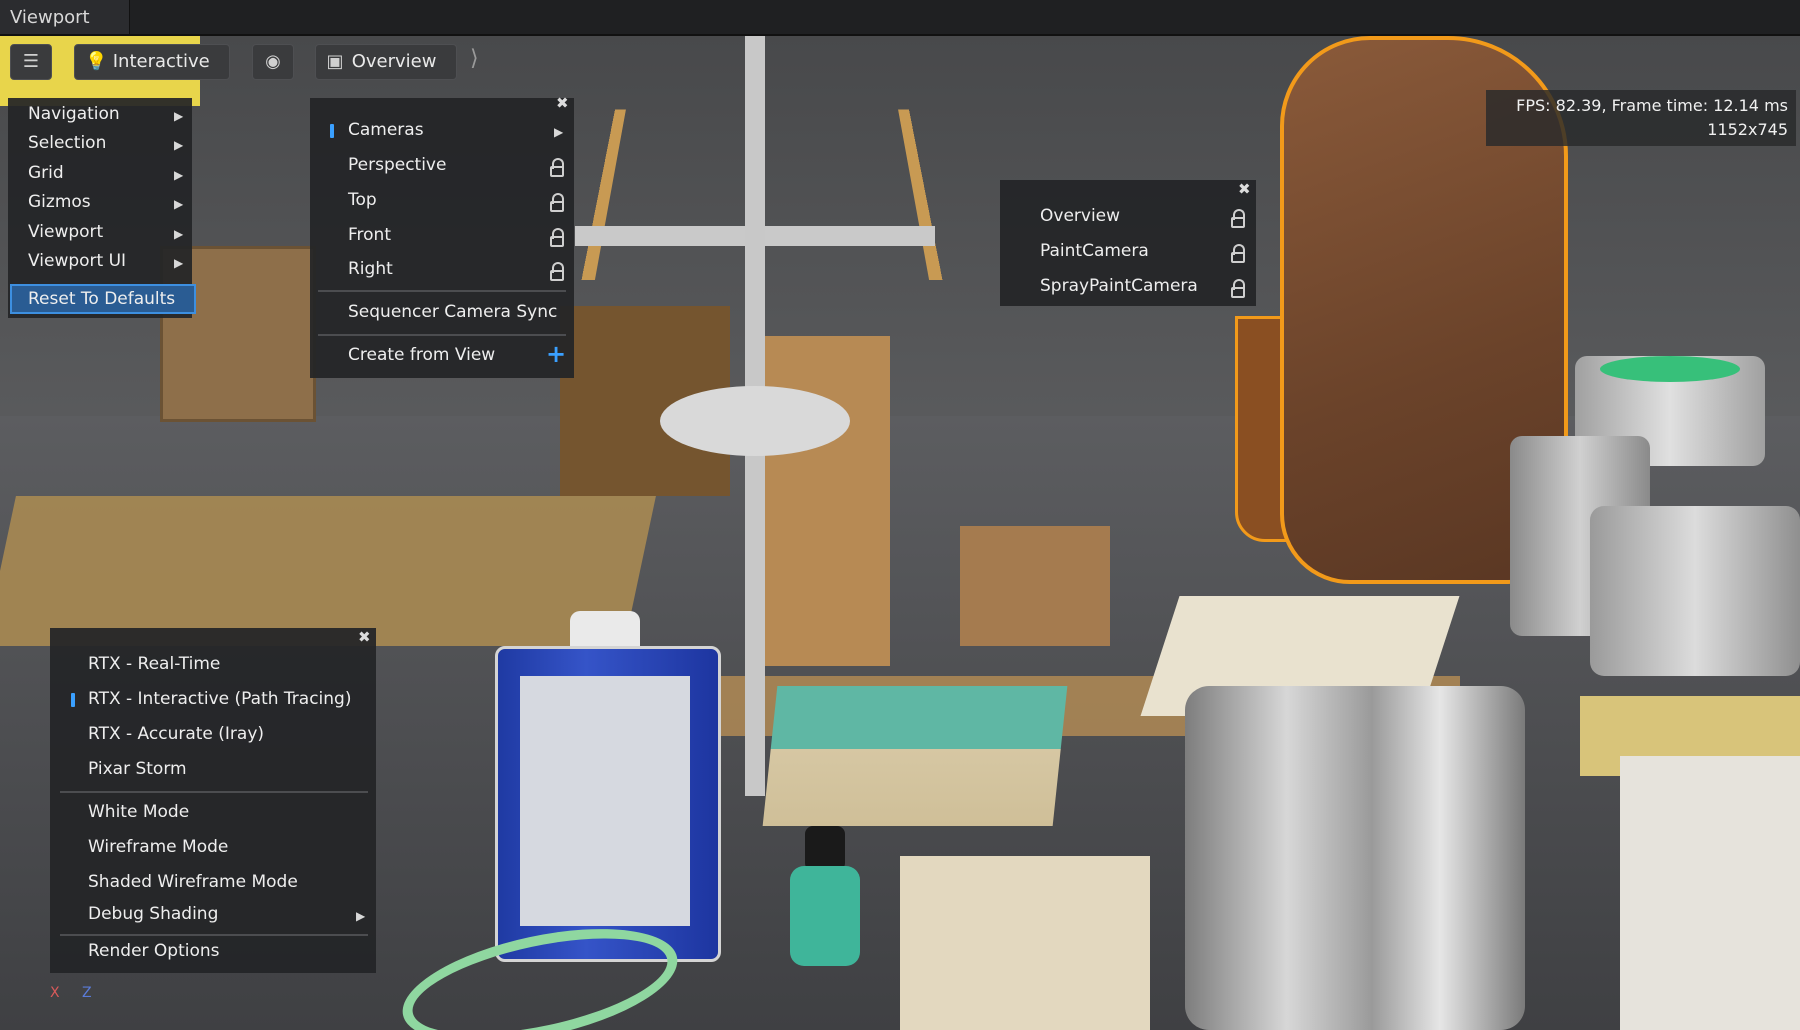  What do you see at coordinates (138, 812) in the screenshot?
I see `white-mode-item: White Mode` at bounding box center [138, 812].